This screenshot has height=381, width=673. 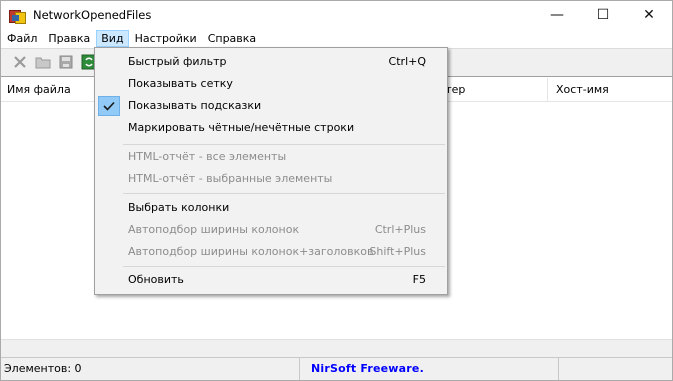 What do you see at coordinates (232, 38) in the screenshot?
I see `menu-help: Справка` at bounding box center [232, 38].